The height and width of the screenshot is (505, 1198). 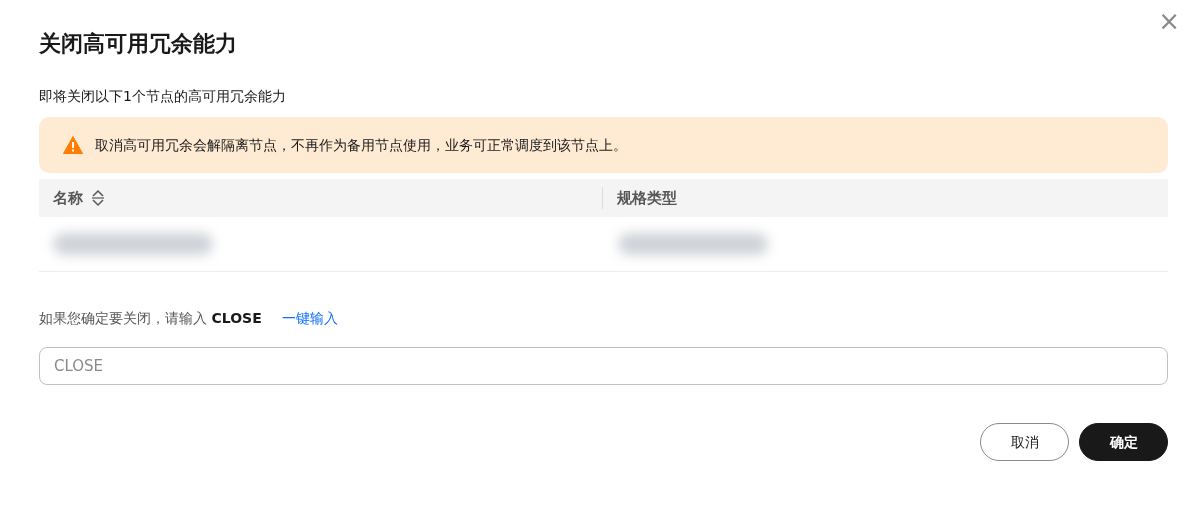 What do you see at coordinates (603, 366) in the screenshot?
I see `input-field: CLOSE` at bounding box center [603, 366].